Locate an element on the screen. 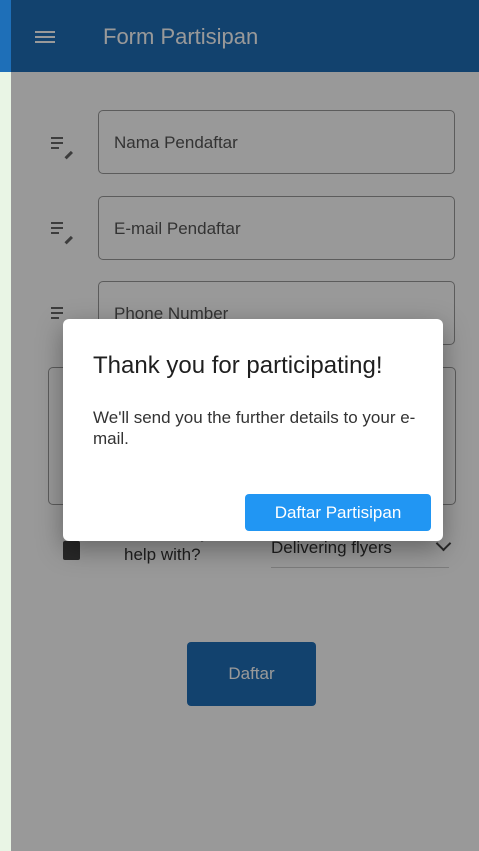  daftar-partisipan-button: Daftar Partisipan is located at coordinates (338, 512).